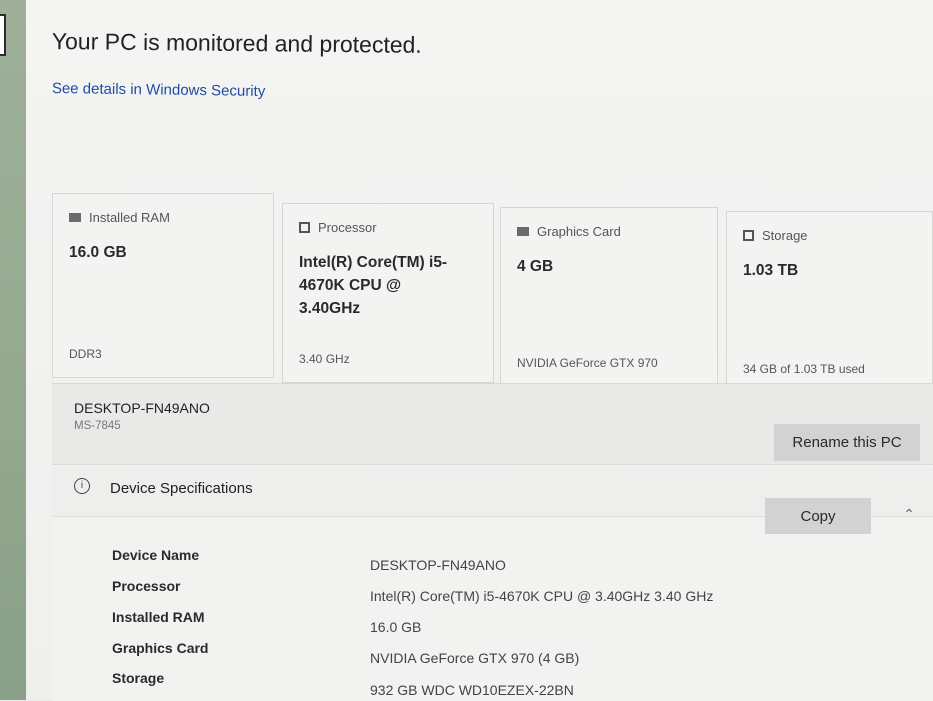  Describe the element at coordinates (748, 235) in the screenshot. I see `storage-icon` at that location.